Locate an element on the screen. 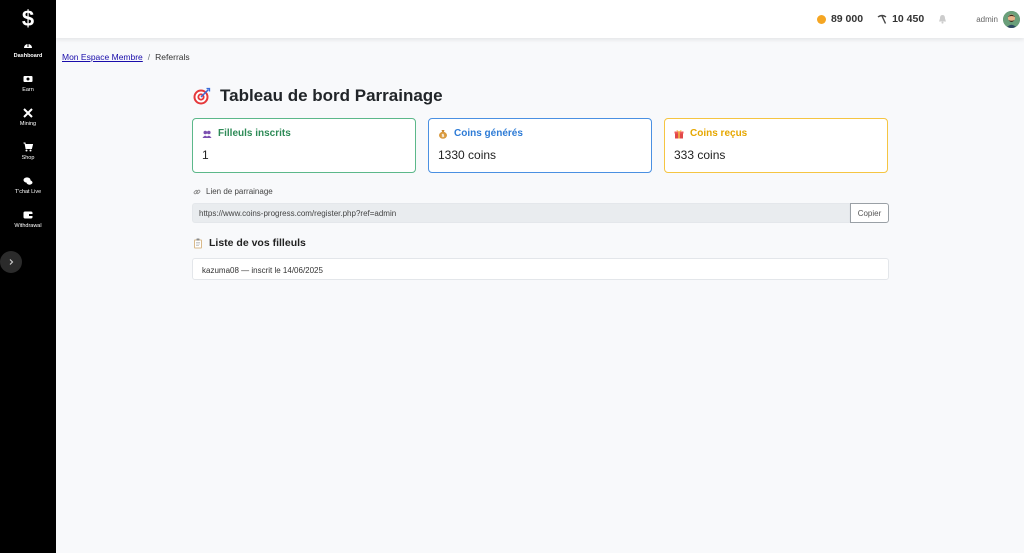 The width and height of the screenshot is (1024, 553). bell-icon is located at coordinates (942, 19).